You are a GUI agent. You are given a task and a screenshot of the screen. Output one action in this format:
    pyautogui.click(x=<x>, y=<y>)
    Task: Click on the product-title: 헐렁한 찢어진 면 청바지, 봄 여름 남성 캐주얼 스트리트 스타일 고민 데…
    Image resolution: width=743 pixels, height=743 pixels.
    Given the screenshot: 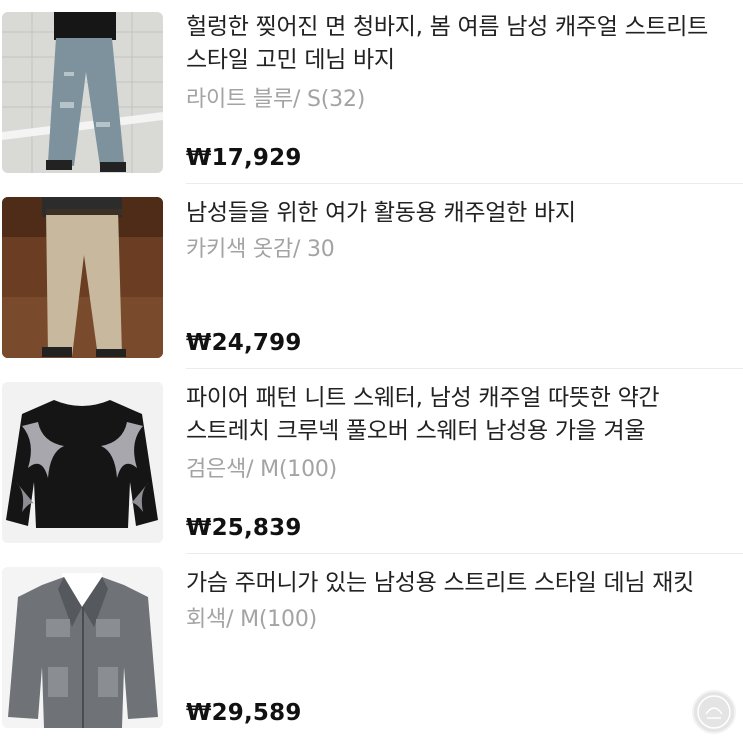 What is the action you would take?
    pyautogui.click(x=463, y=44)
    